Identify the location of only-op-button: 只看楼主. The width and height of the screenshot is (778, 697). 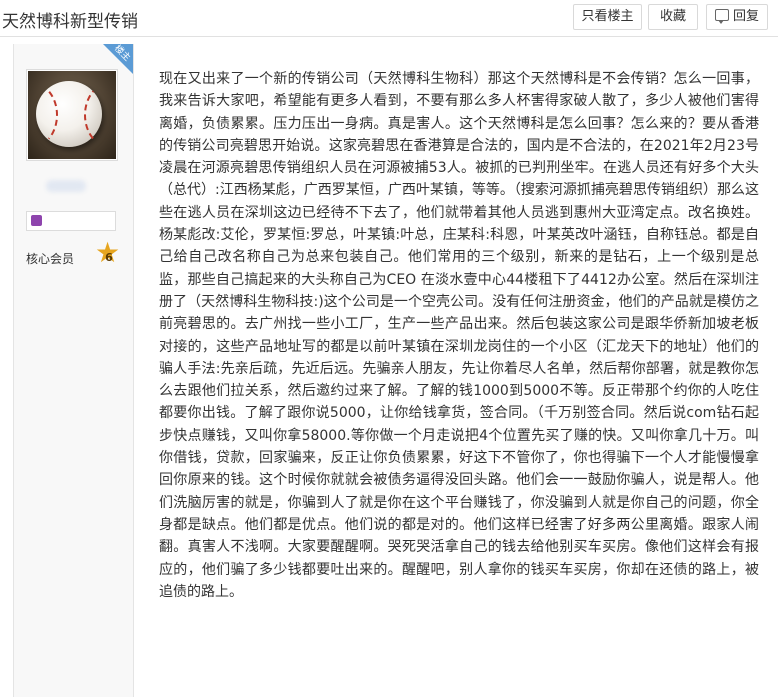
(607, 17).